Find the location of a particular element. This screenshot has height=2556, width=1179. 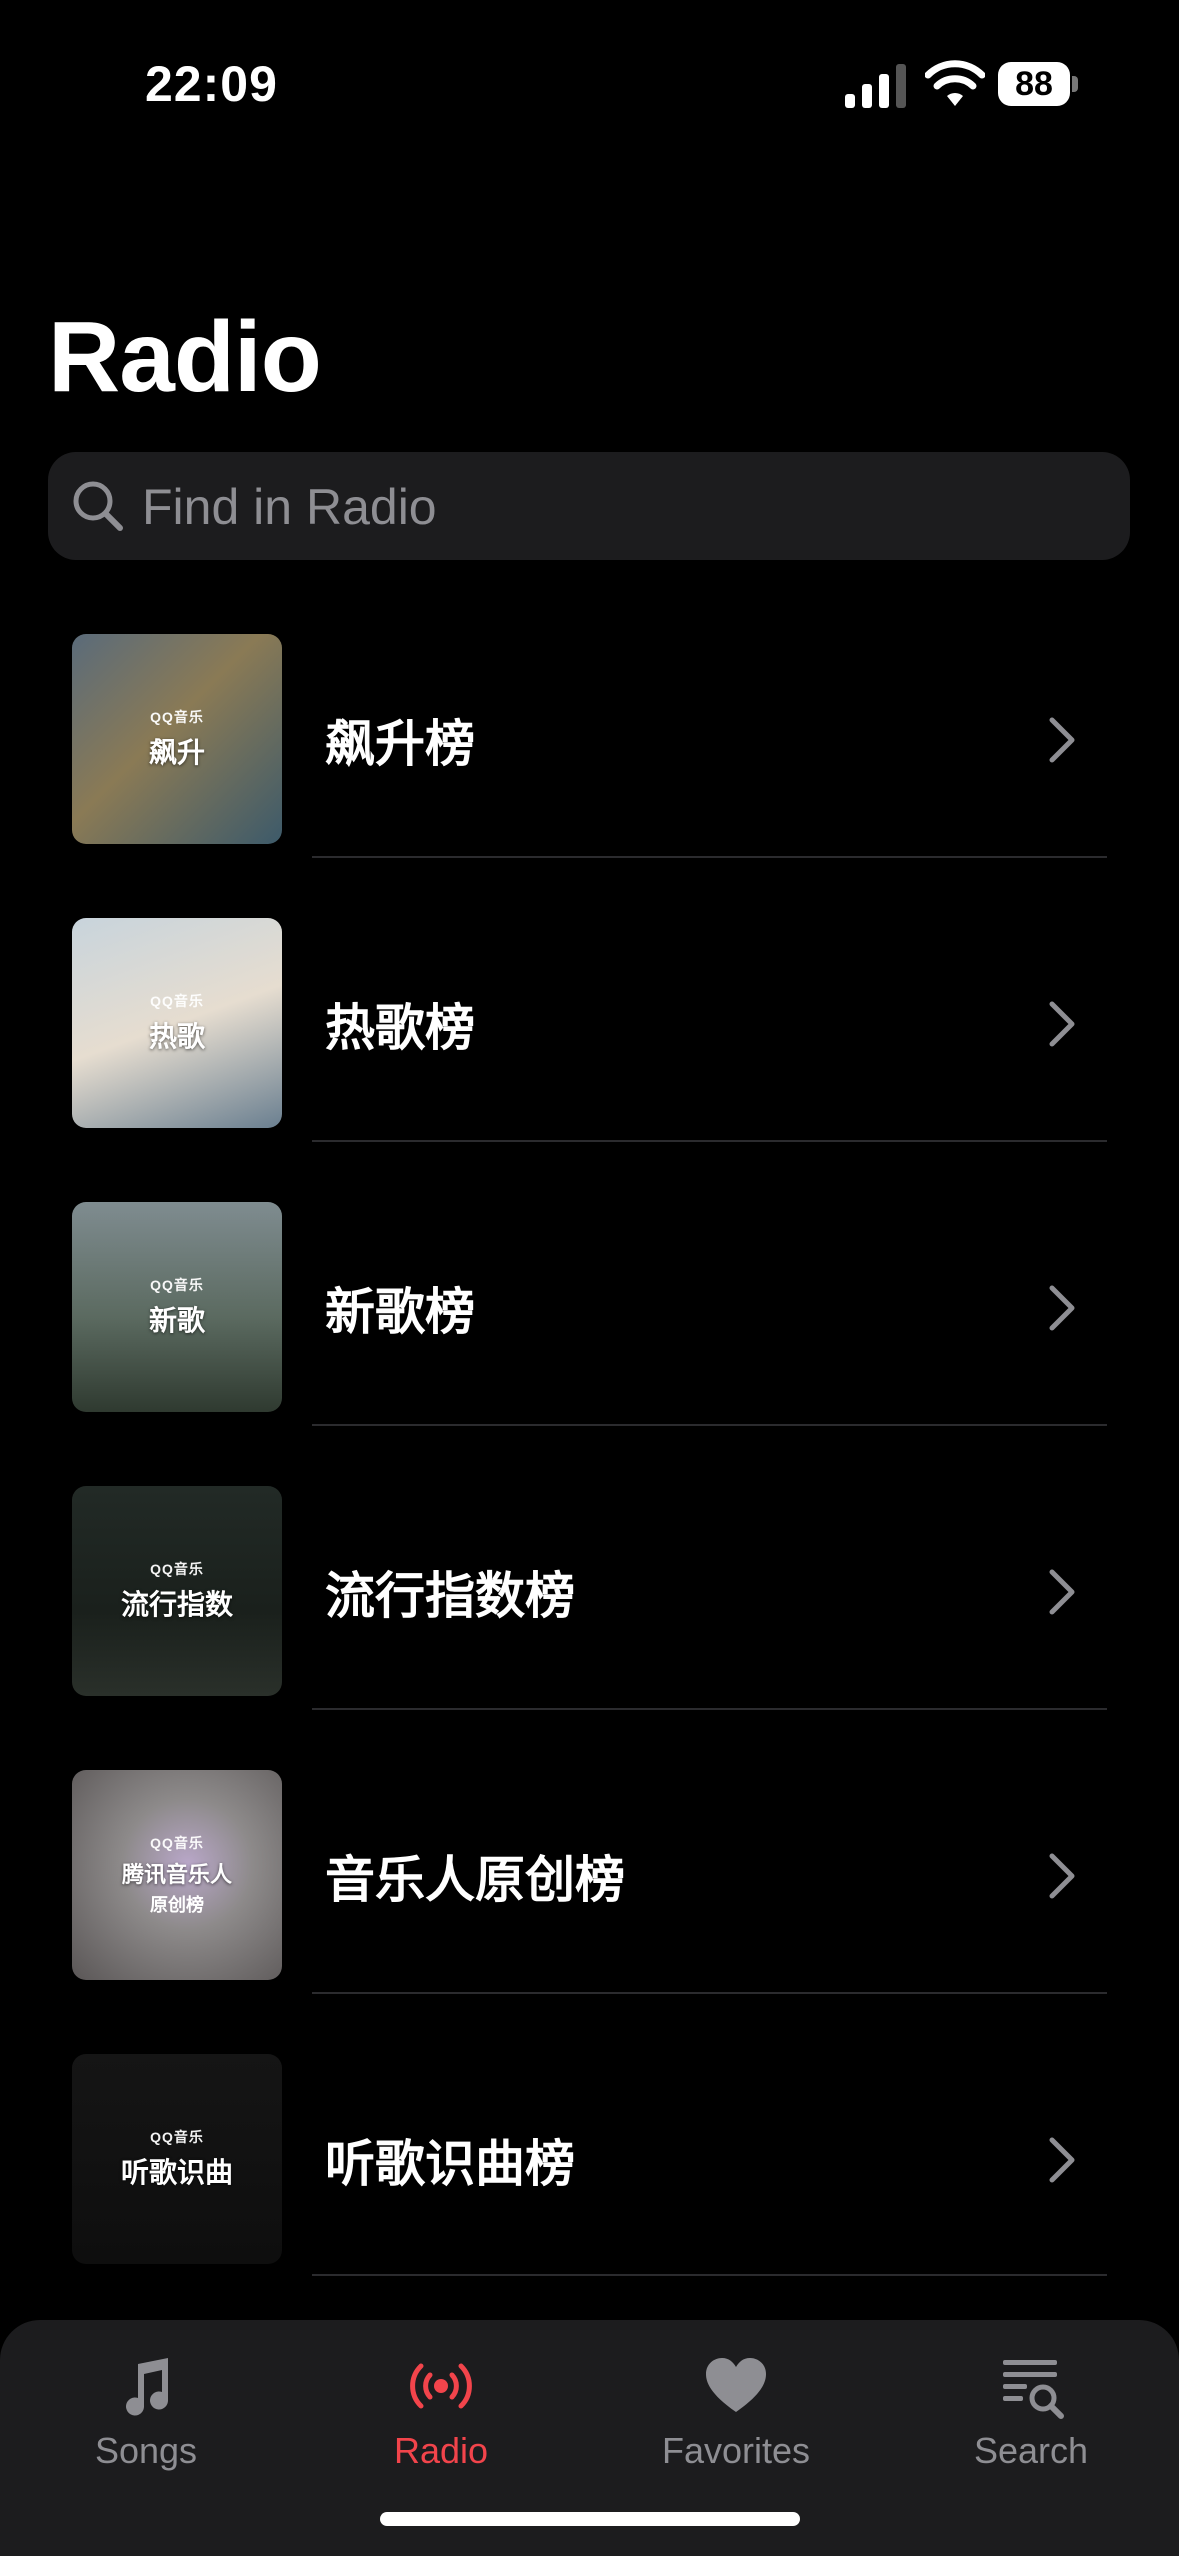

search-icon is located at coordinates (98, 506).